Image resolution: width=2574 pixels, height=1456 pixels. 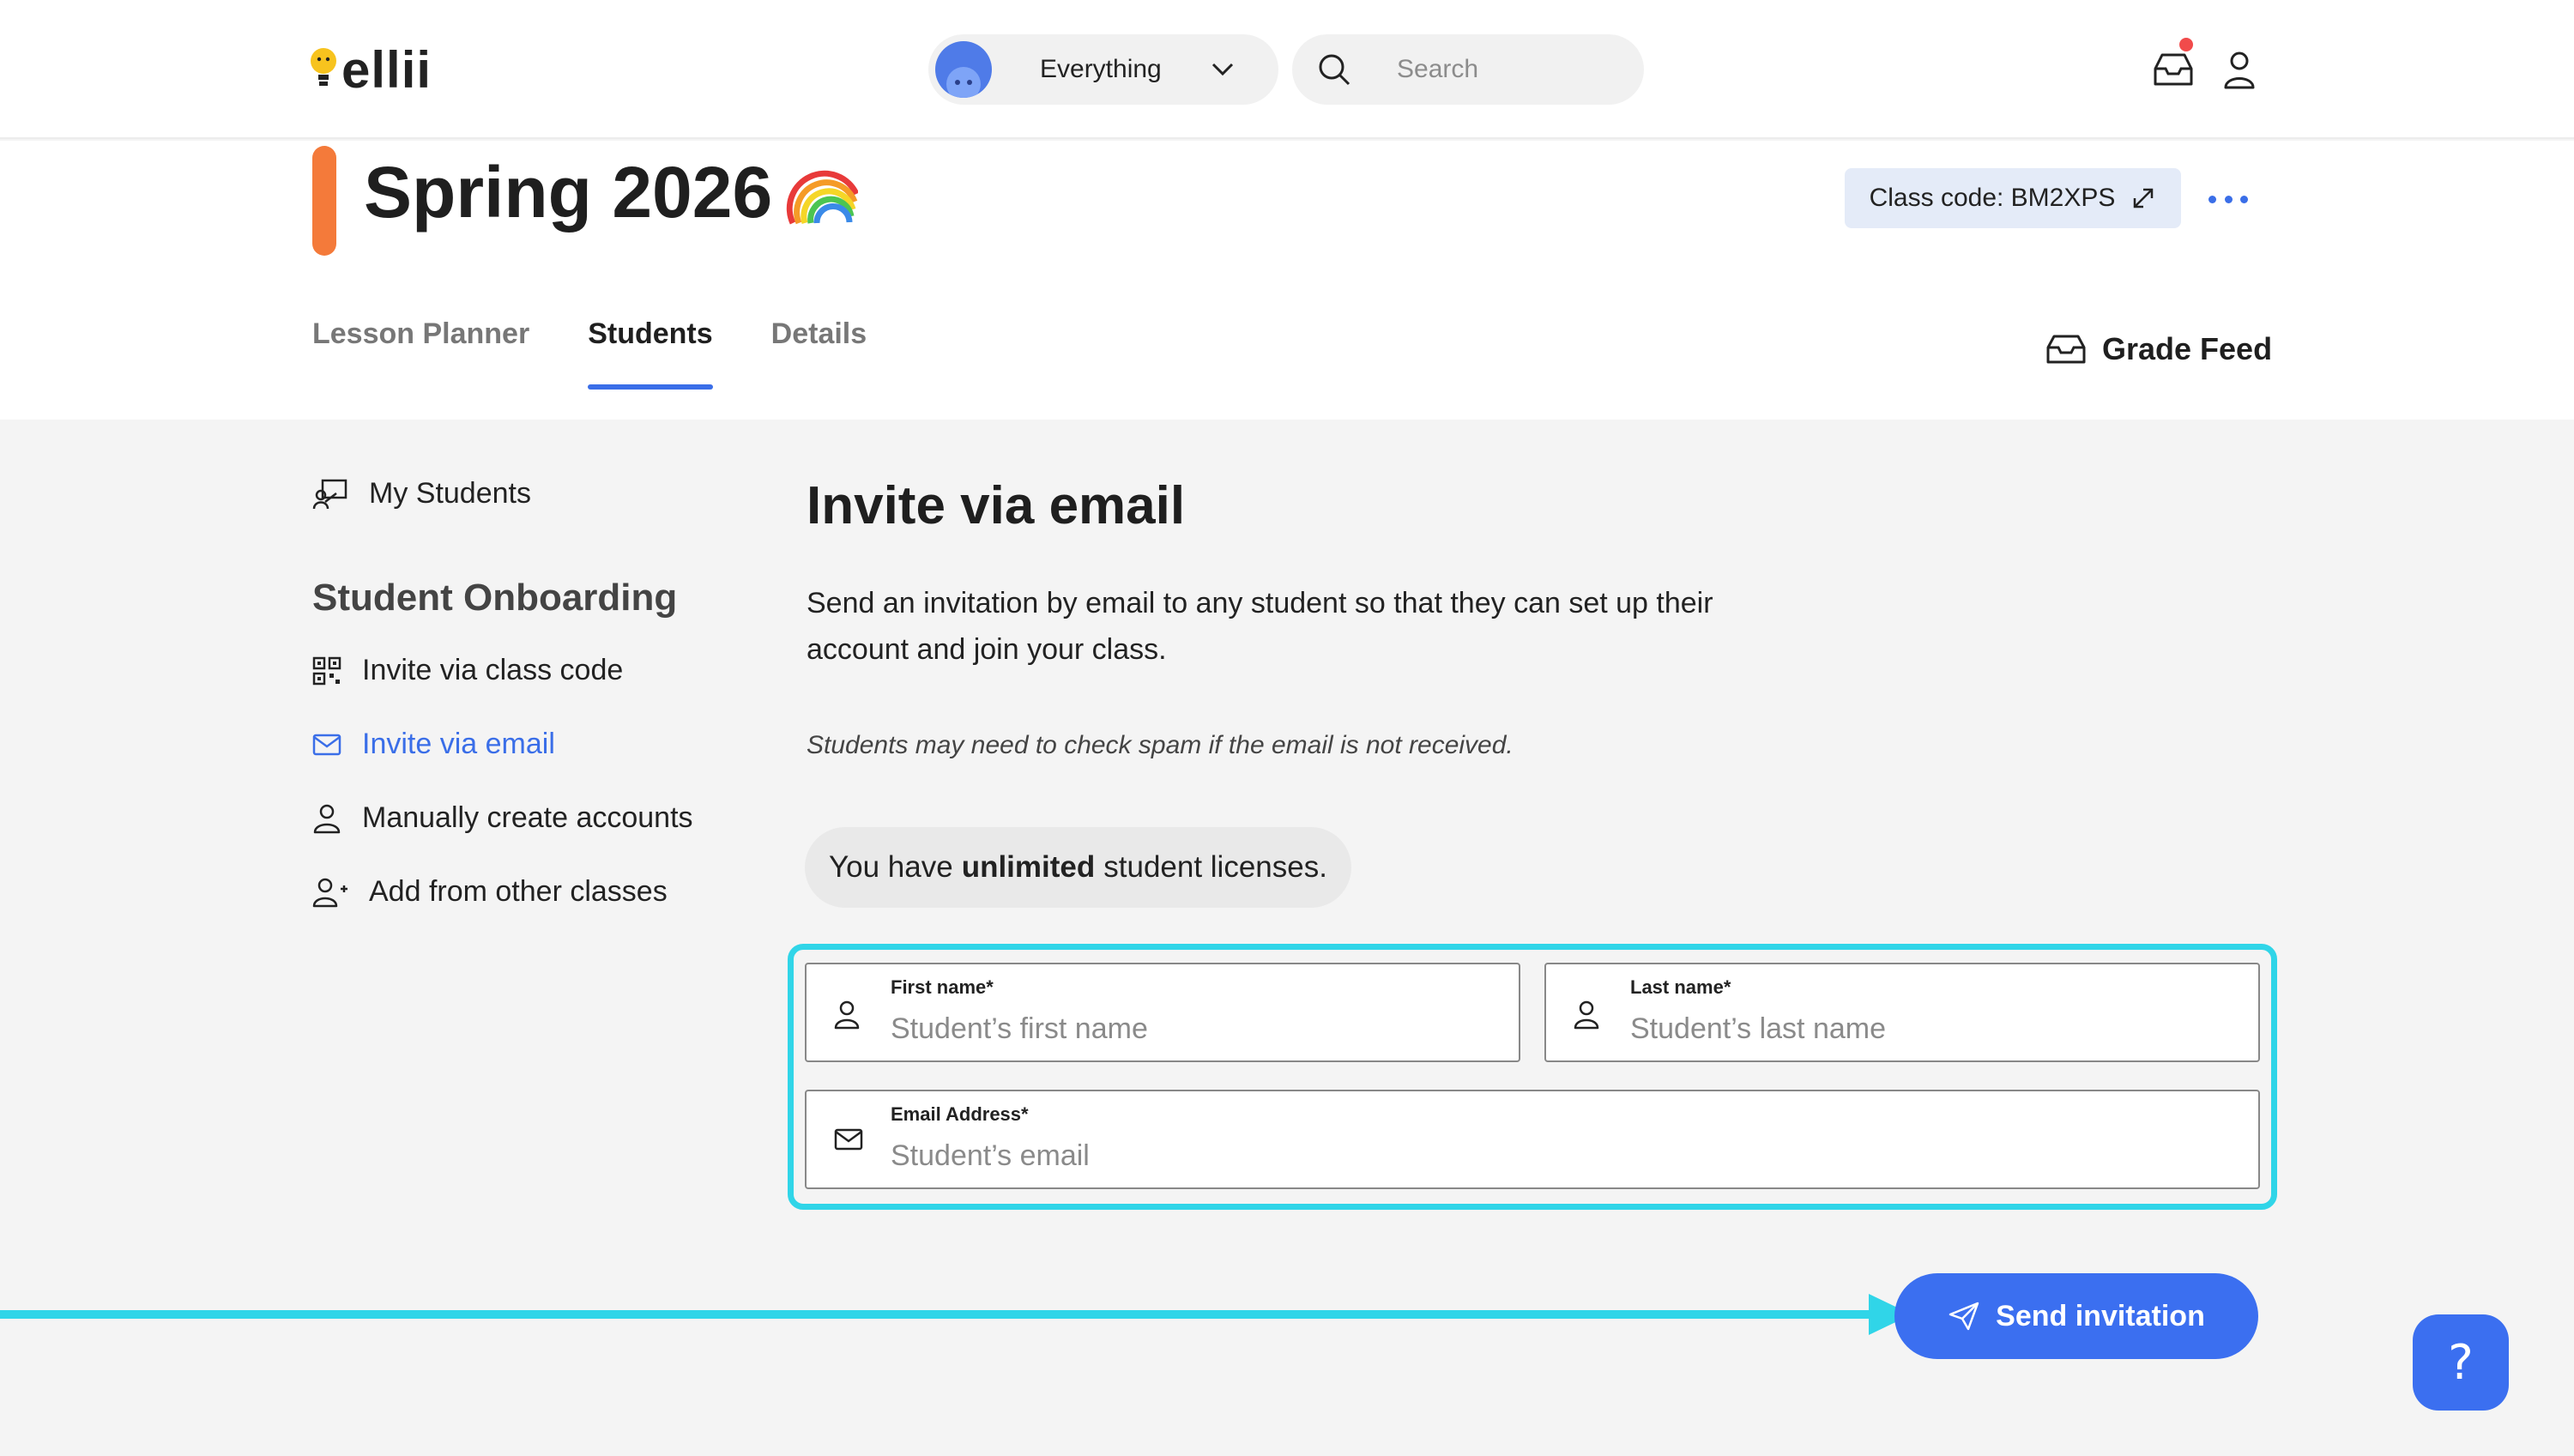 What do you see at coordinates (2173, 69) in the screenshot?
I see `inbox-icon` at bounding box center [2173, 69].